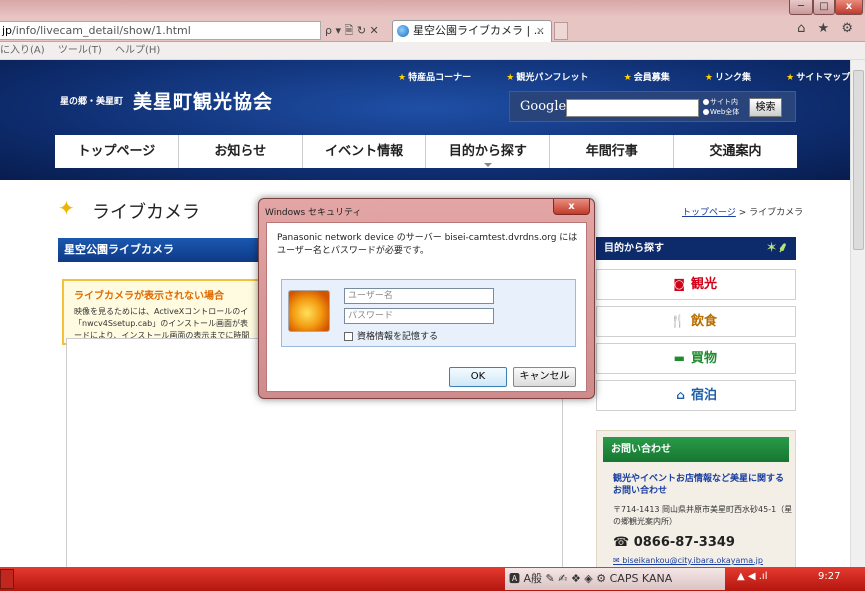 The width and height of the screenshot is (865, 591). I want to click on phone-icon: ☎, so click(623, 542).